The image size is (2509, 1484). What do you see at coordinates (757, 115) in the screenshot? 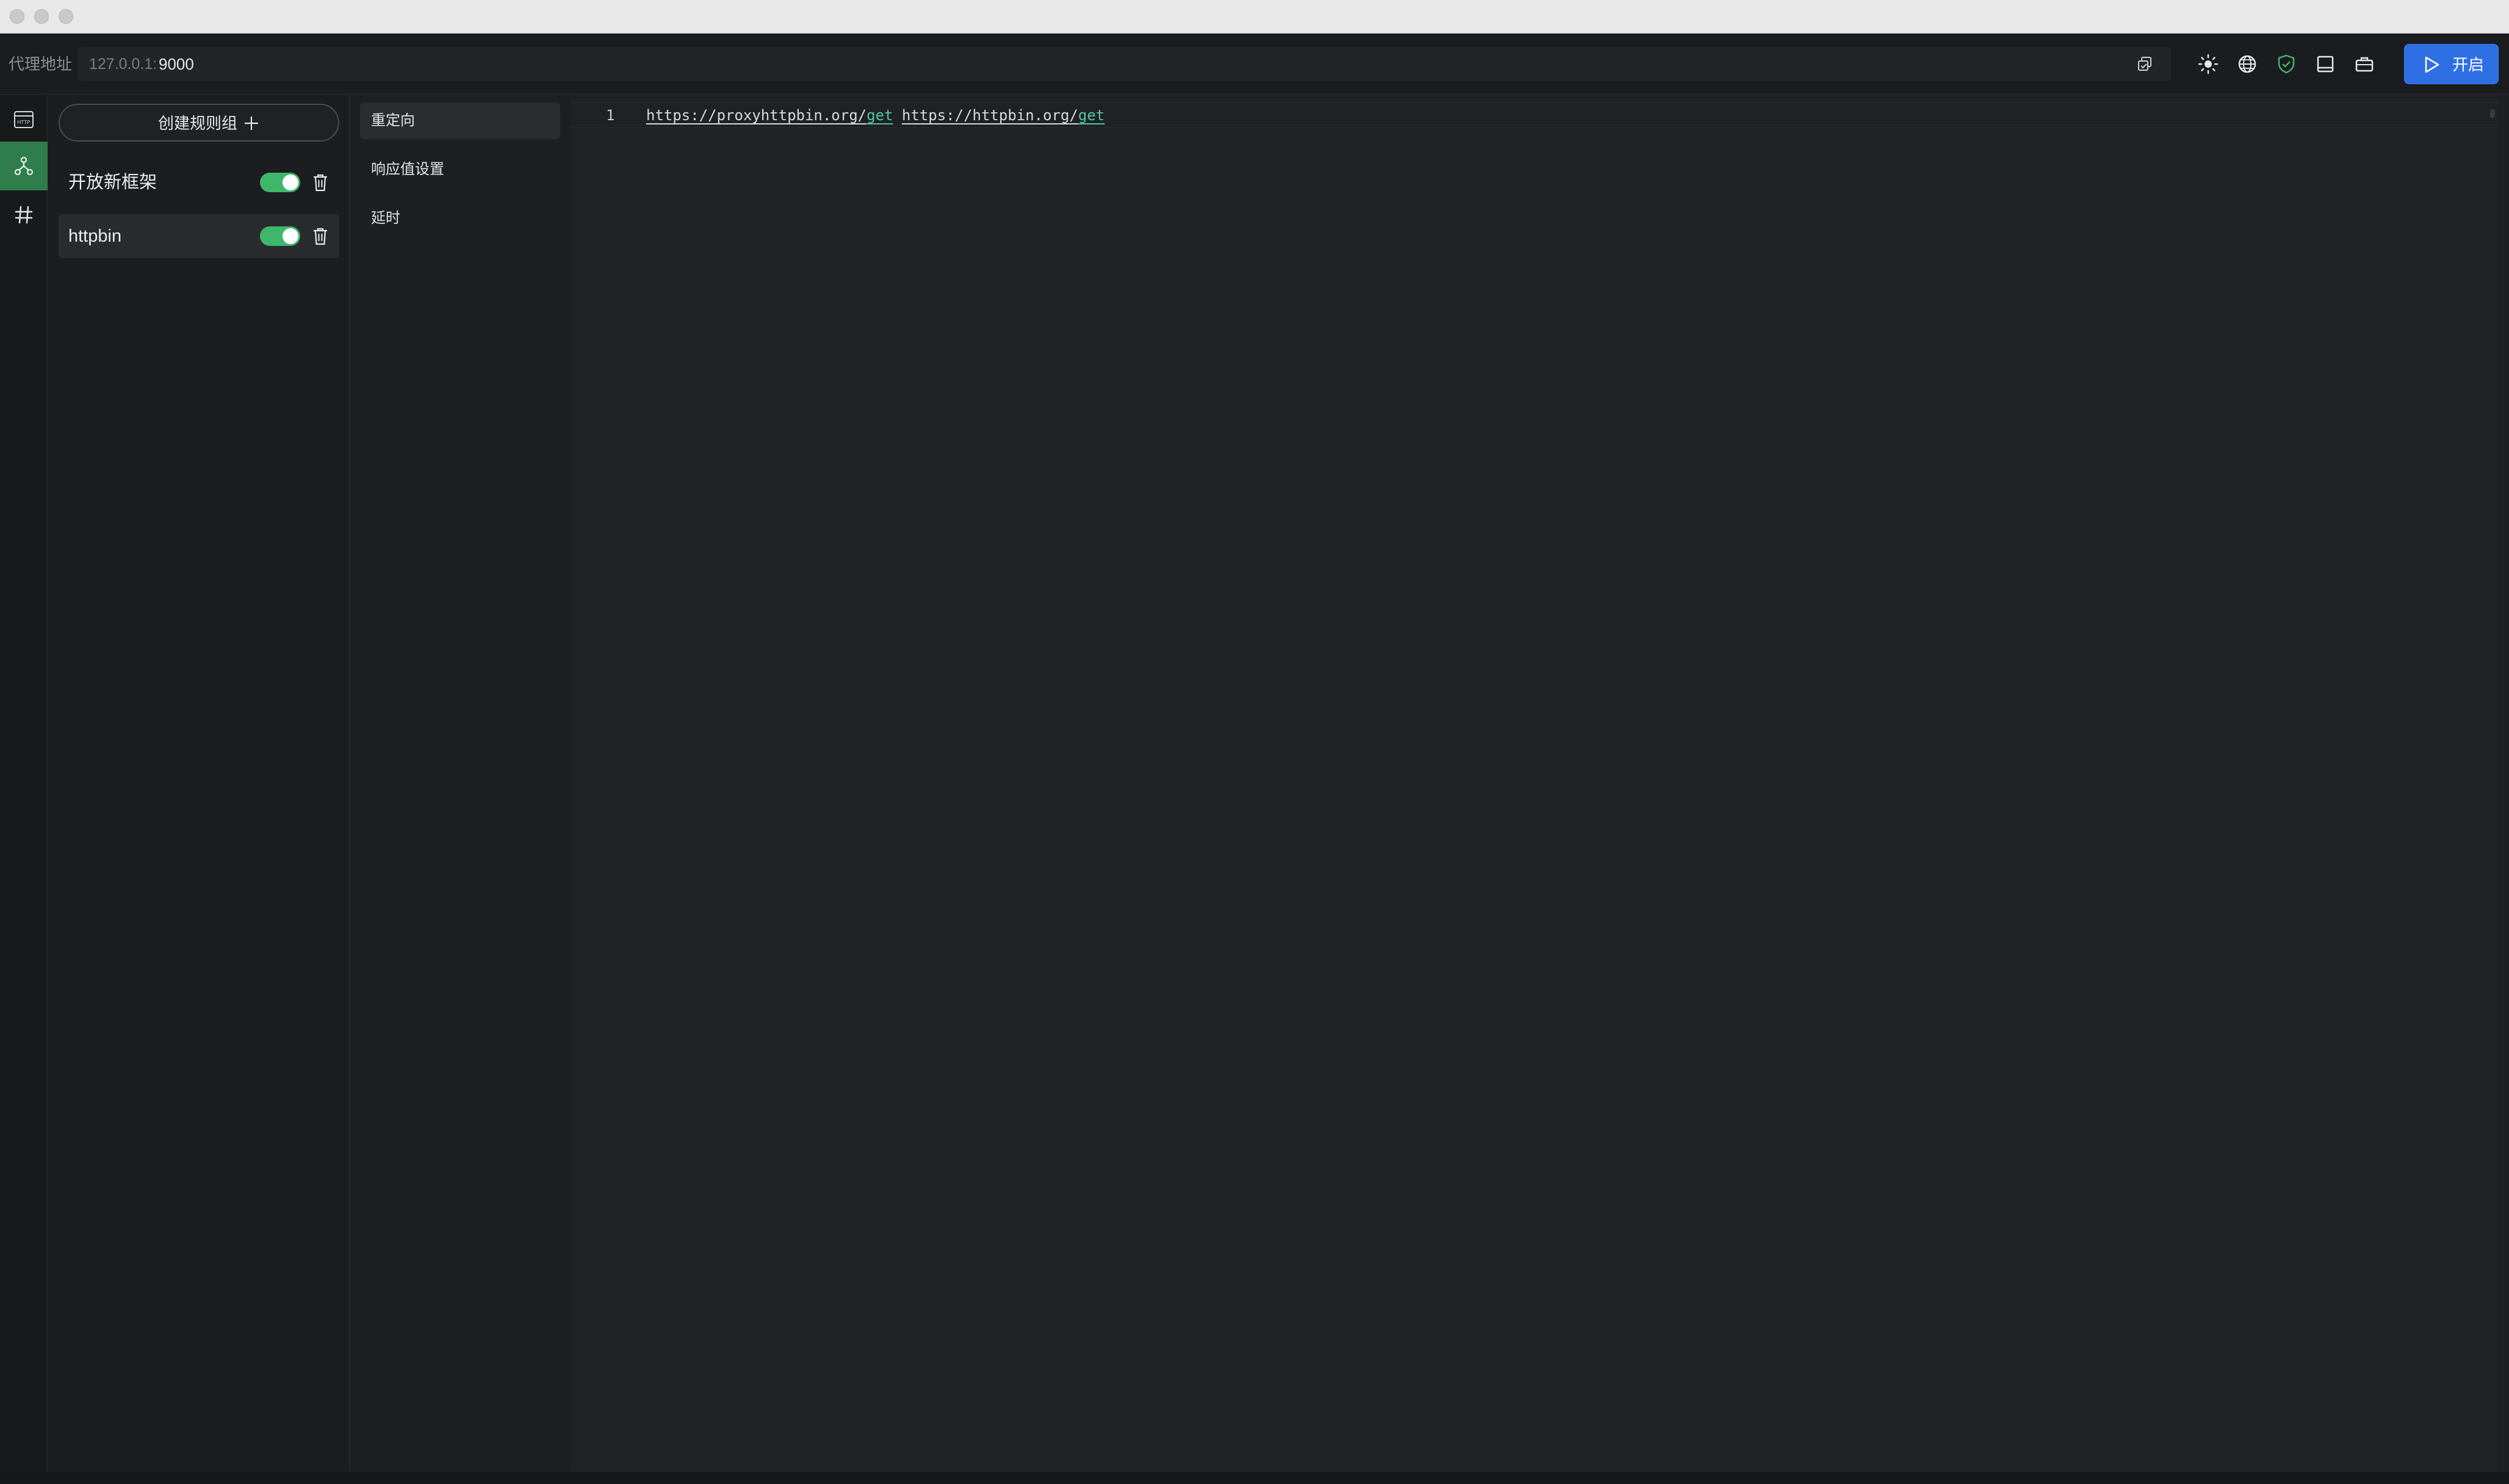
I see `source-url-base: https://proxyhttpbin.org/` at bounding box center [757, 115].